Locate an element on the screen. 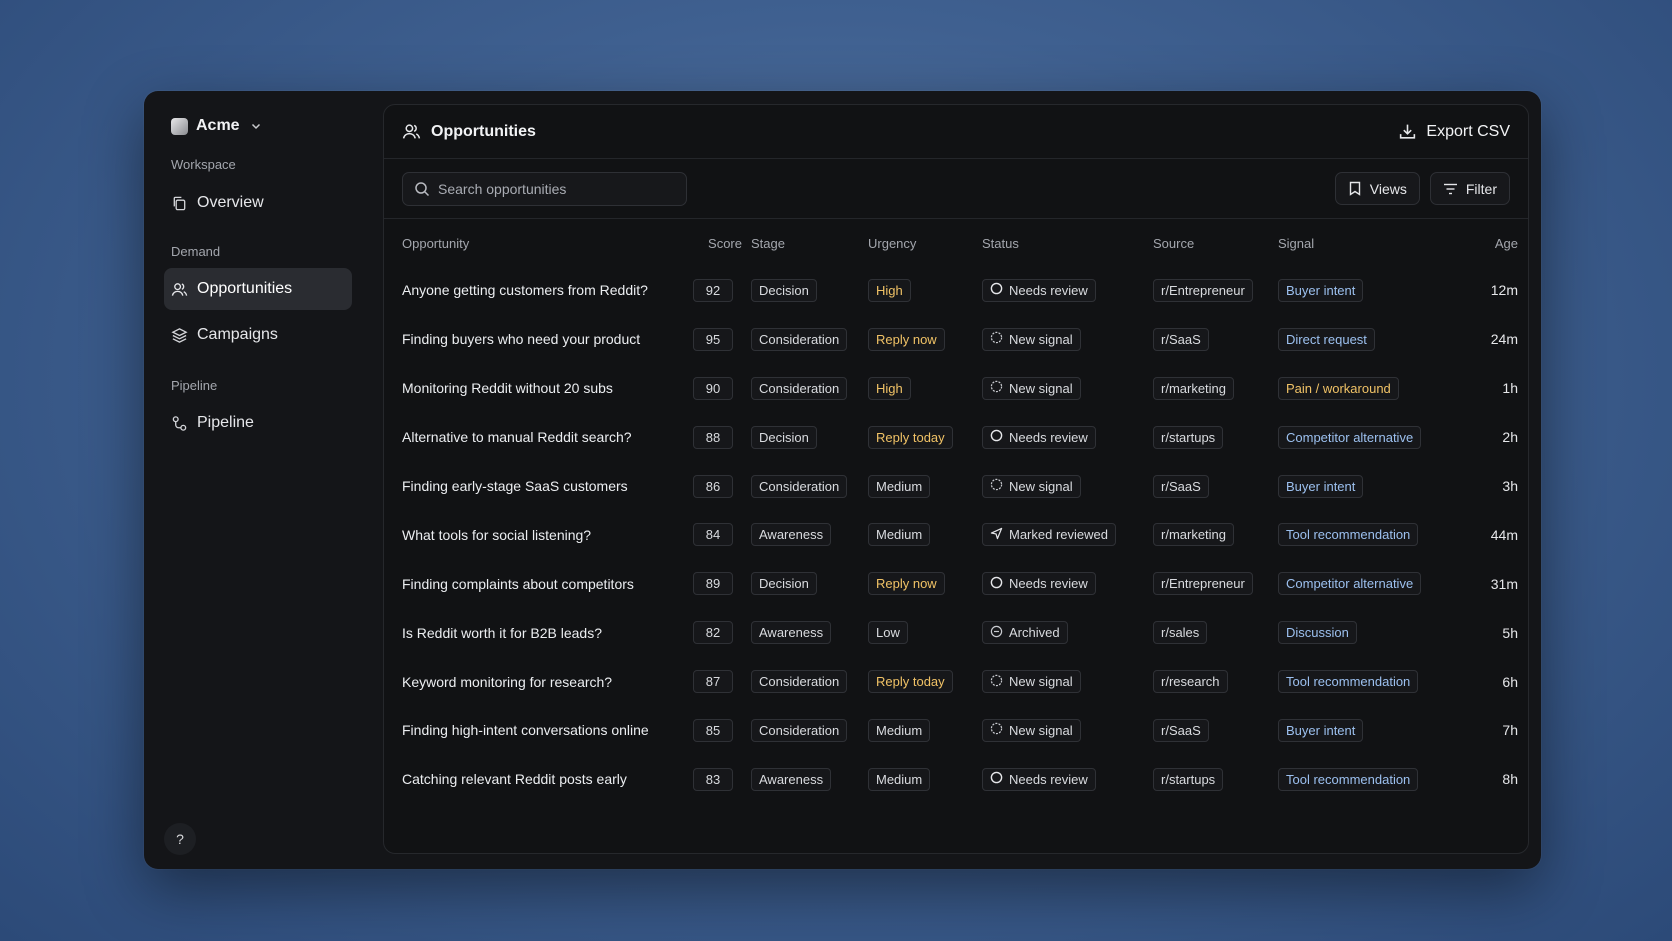 The image size is (1672, 941). opportunity-title: Anyone getting customers from Reddit? is located at coordinates (525, 290).